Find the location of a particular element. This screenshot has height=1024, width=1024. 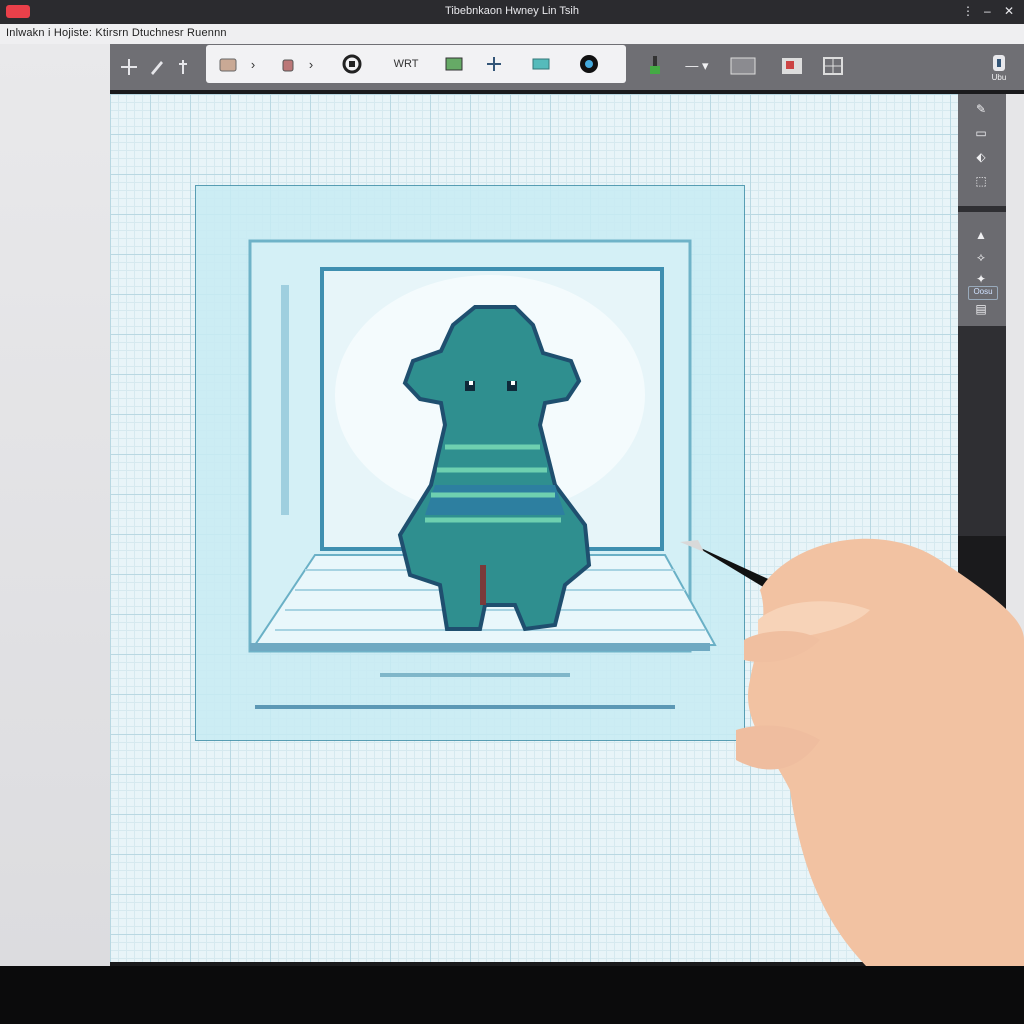

canvas-icon is located at coordinates (833, 66).